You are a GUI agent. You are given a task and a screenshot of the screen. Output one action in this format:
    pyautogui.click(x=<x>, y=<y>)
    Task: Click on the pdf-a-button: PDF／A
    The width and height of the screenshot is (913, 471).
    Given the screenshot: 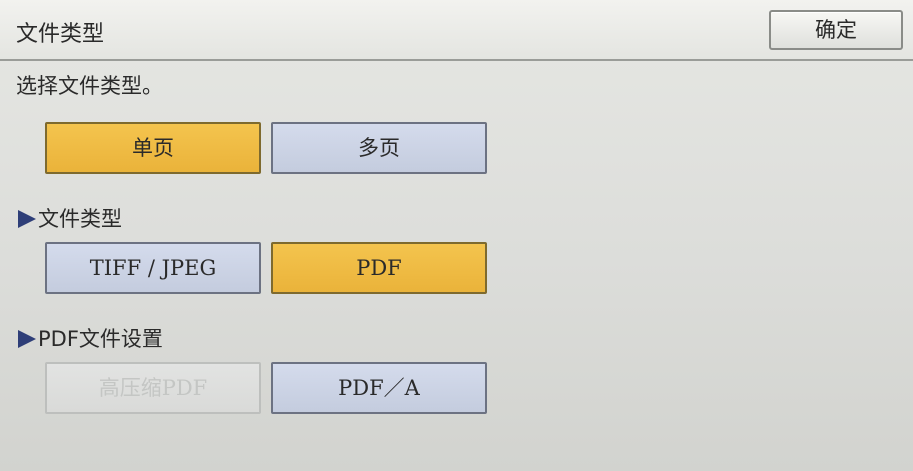 What is the action you would take?
    pyautogui.click(x=379, y=388)
    